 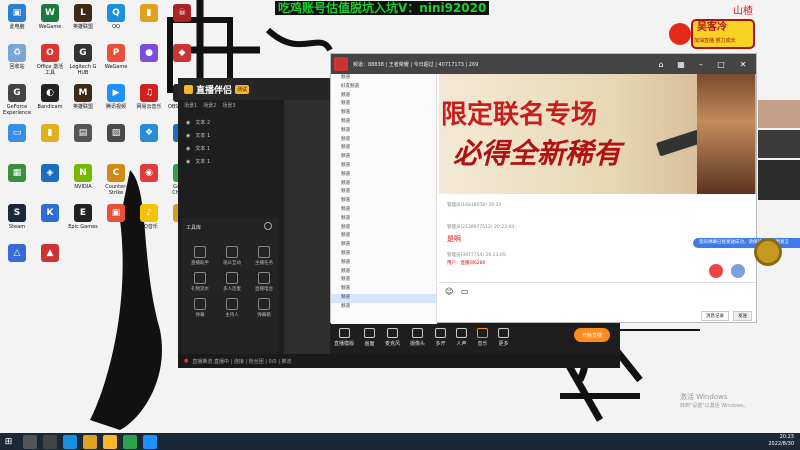 What do you see at coordinates (116, 134) in the screenshot?
I see `desktop-icon: ▨` at bounding box center [116, 134].